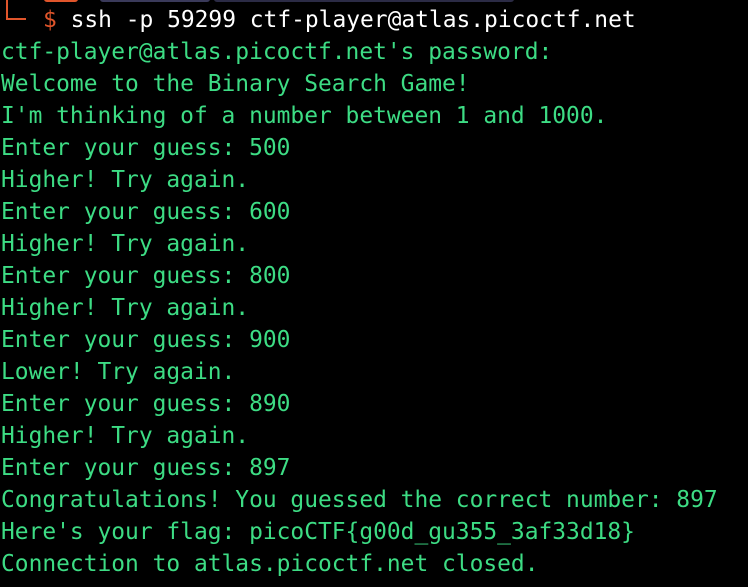  I want to click on prompt-segment-user, so click(155, 1).